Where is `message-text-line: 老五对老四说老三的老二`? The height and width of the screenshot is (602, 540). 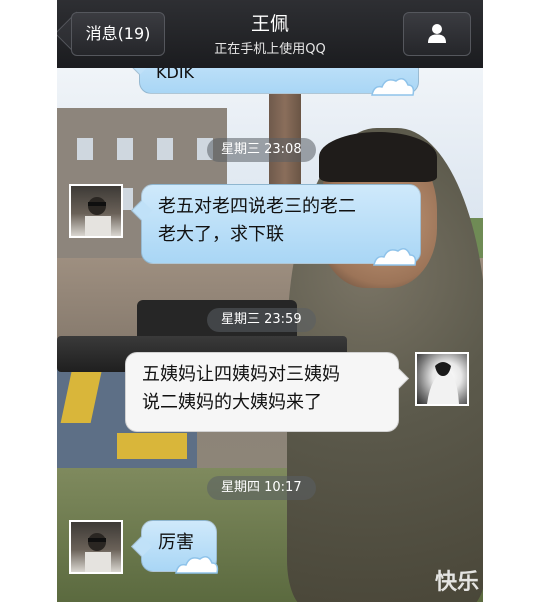 message-text-line: 老五对老四说老三的老二 is located at coordinates (257, 206).